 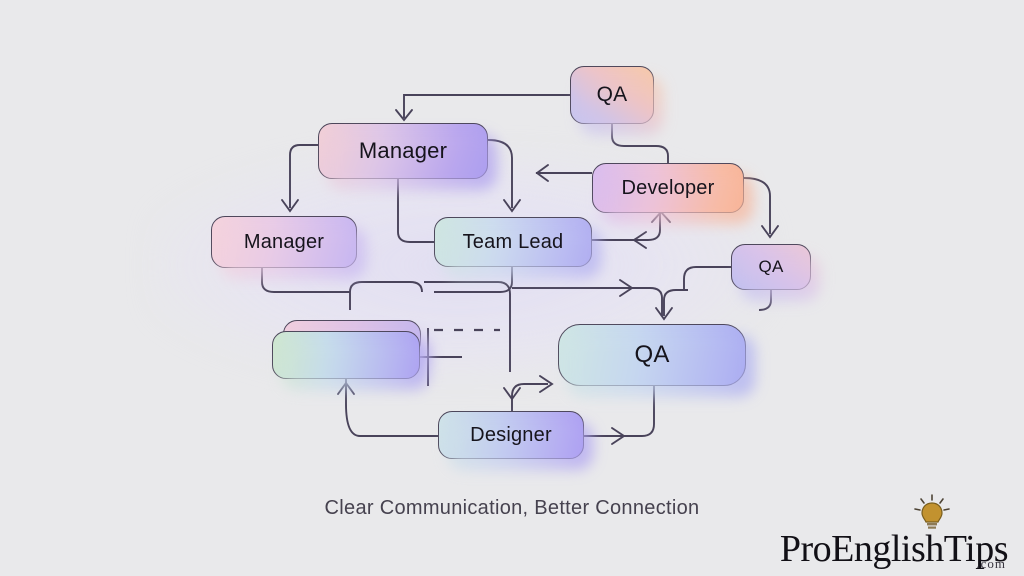 I want to click on node-developer: Developer, so click(x=668, y=188).